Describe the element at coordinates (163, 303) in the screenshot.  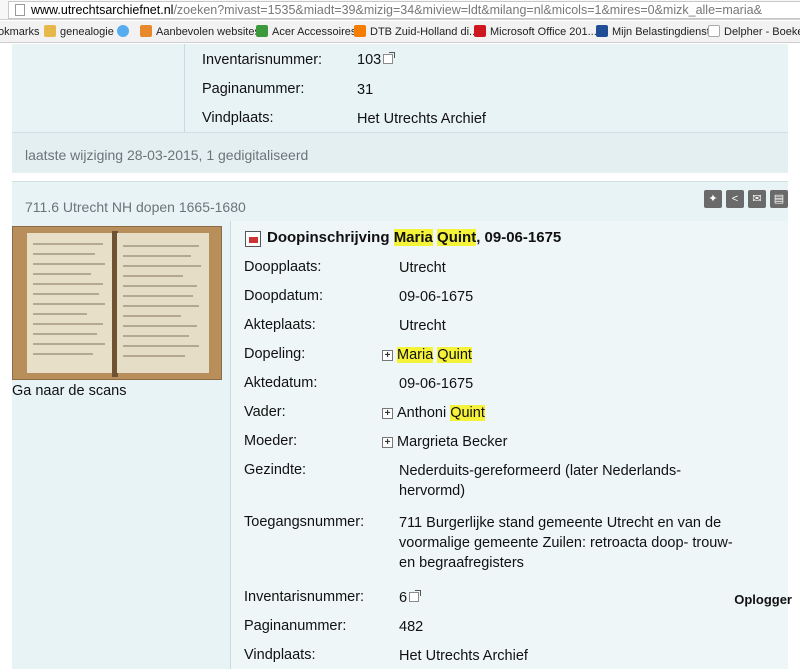
I see `scan-right-page` at that location.